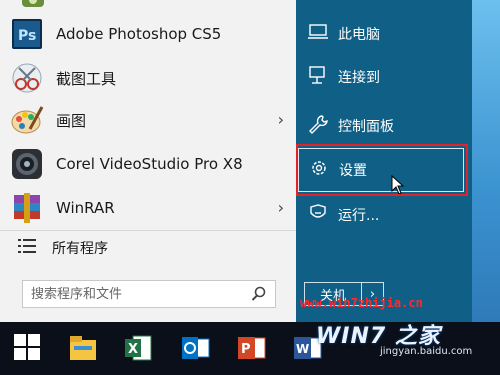  Describe the element at coordinates (366, 127) in the screenshot. I see `right-item-label: 控制面板` at that location.